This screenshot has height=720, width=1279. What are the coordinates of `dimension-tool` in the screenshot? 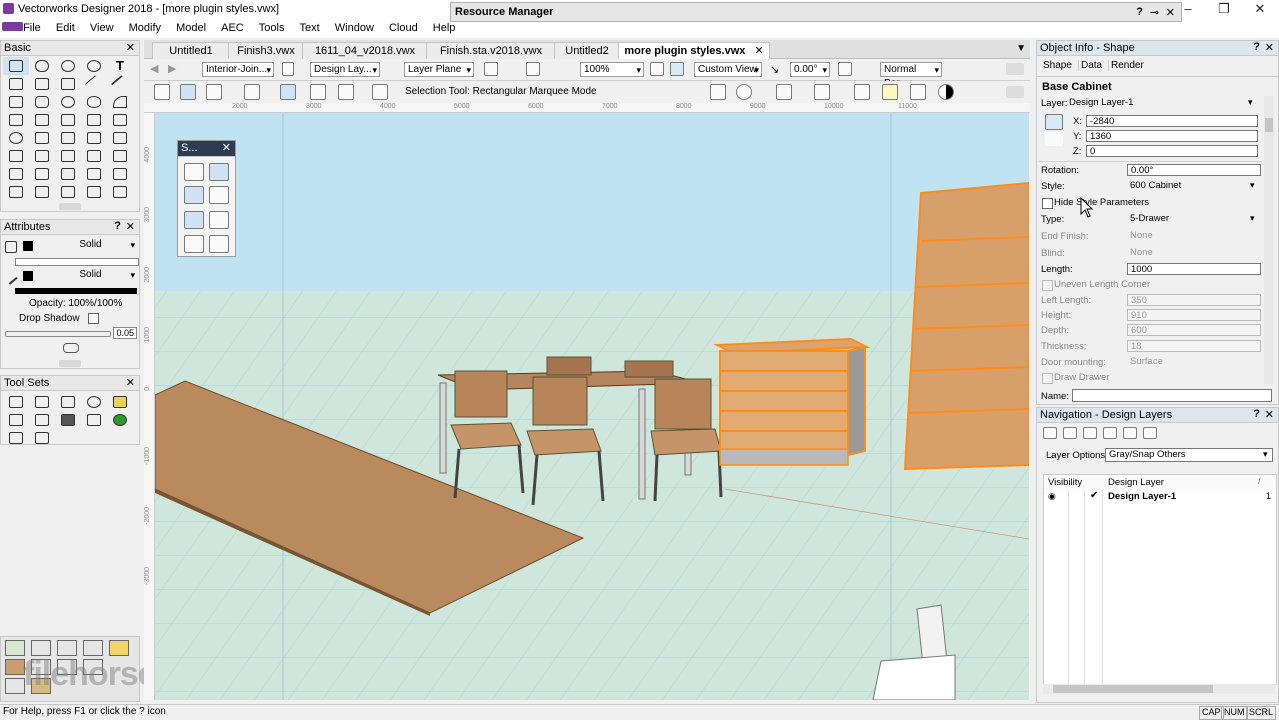 It's located at (16, 192).